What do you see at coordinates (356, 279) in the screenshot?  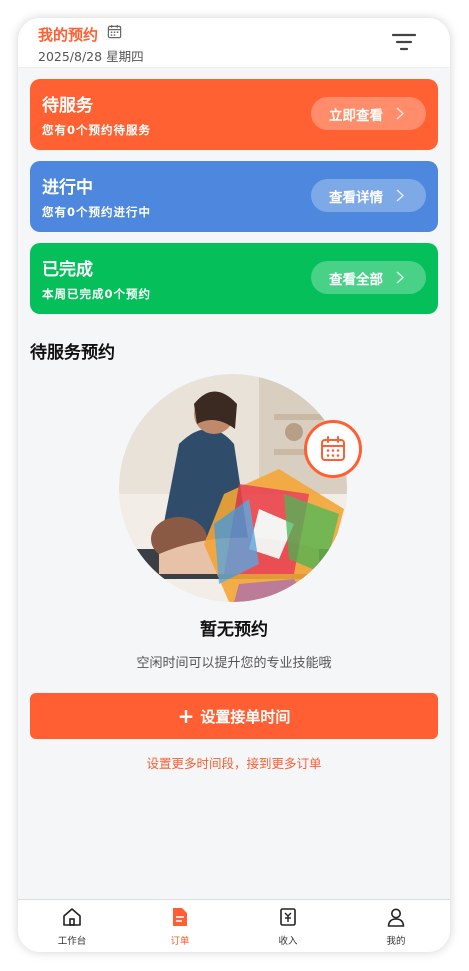 I see `button-label: 查看全部` at bounding box center [356, 279].